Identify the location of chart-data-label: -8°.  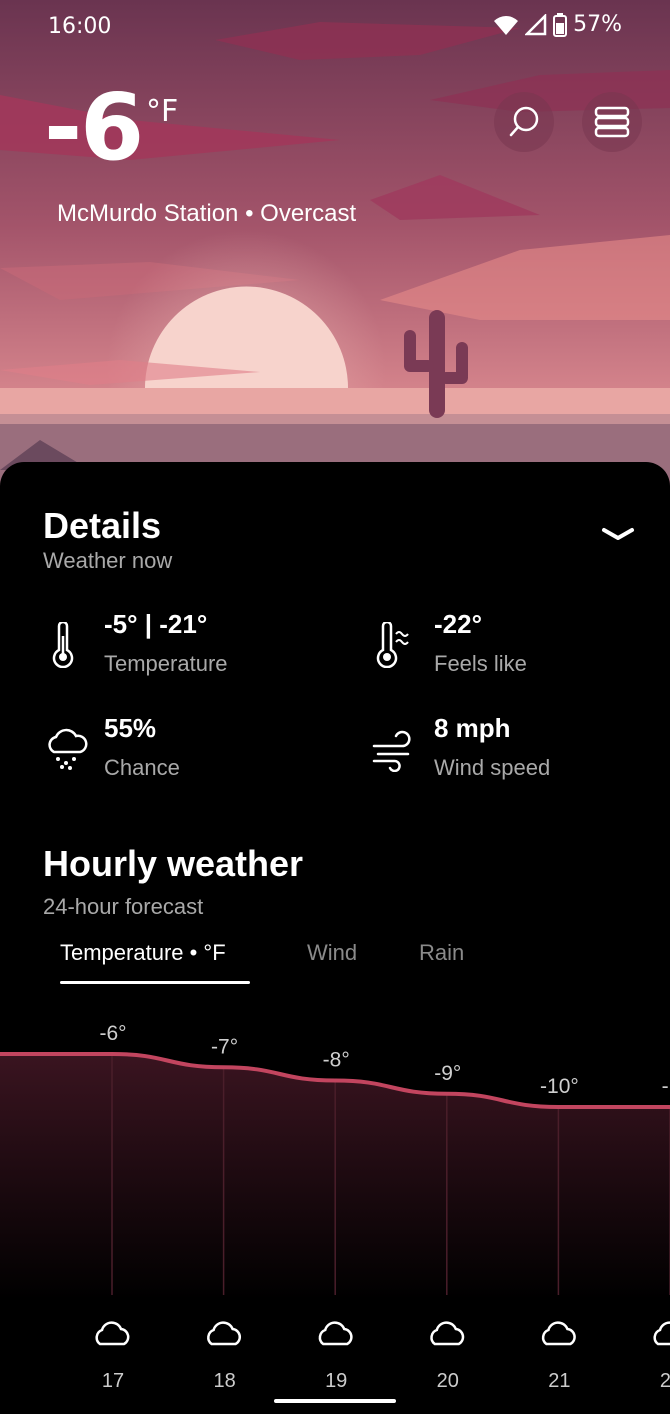
(336, 1060).